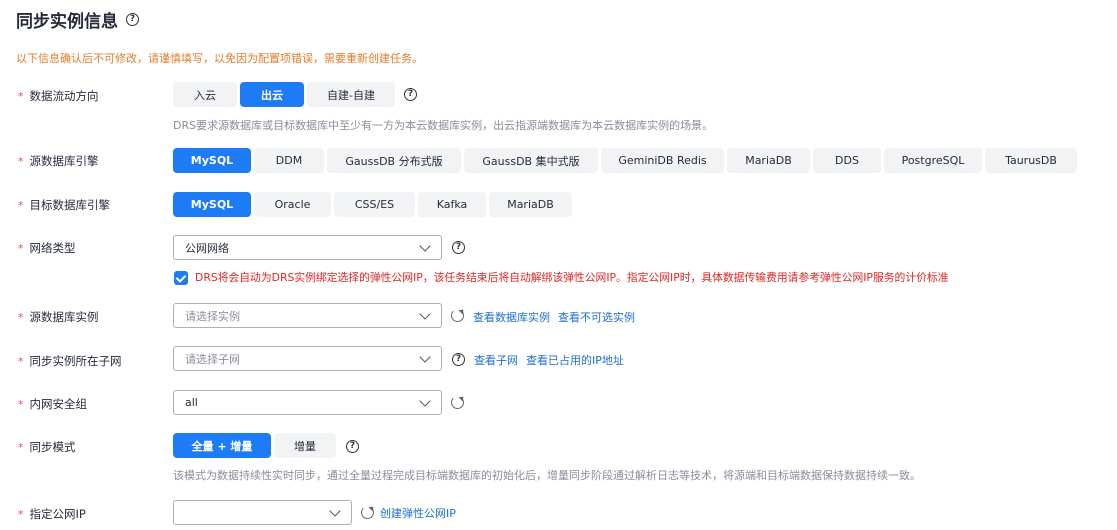 Image resolution: width=1117 pixels, height=530 pixels. I want to click on target-engine-label-text: 目标数据库引擎, so click(70, 205).